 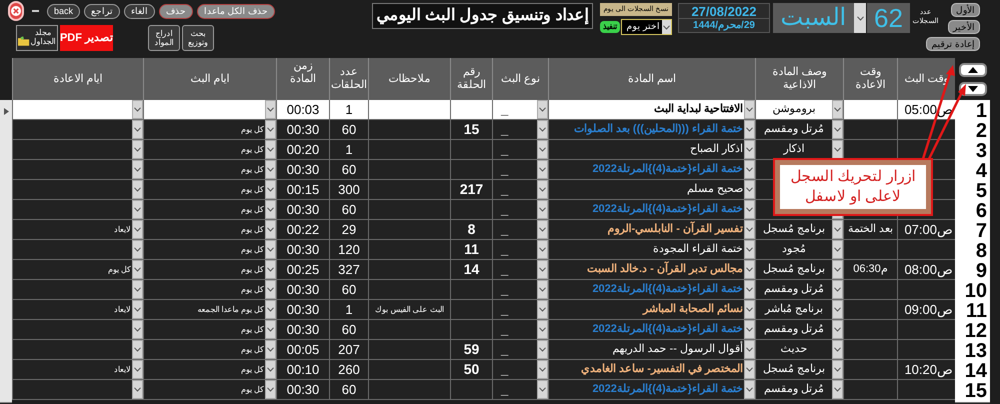 I want to click on combo-field: المختصر في التفسير- ساعد الغامدي, so click(x=651, y=370).